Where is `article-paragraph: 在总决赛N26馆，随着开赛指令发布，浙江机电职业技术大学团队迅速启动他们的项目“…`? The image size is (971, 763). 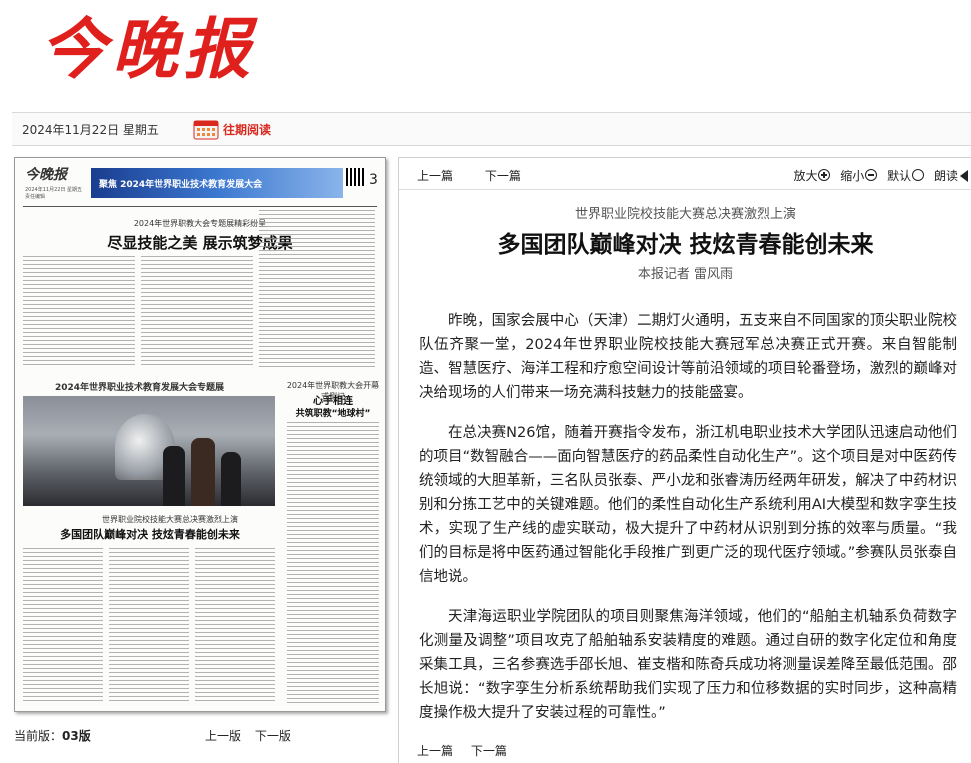
article-paragraph: 在总决赛N26馆，随着开赛指令发布，浙江机电职业技术大学团队迅速启动他们的项目“… is located at coordinates (688, 505).